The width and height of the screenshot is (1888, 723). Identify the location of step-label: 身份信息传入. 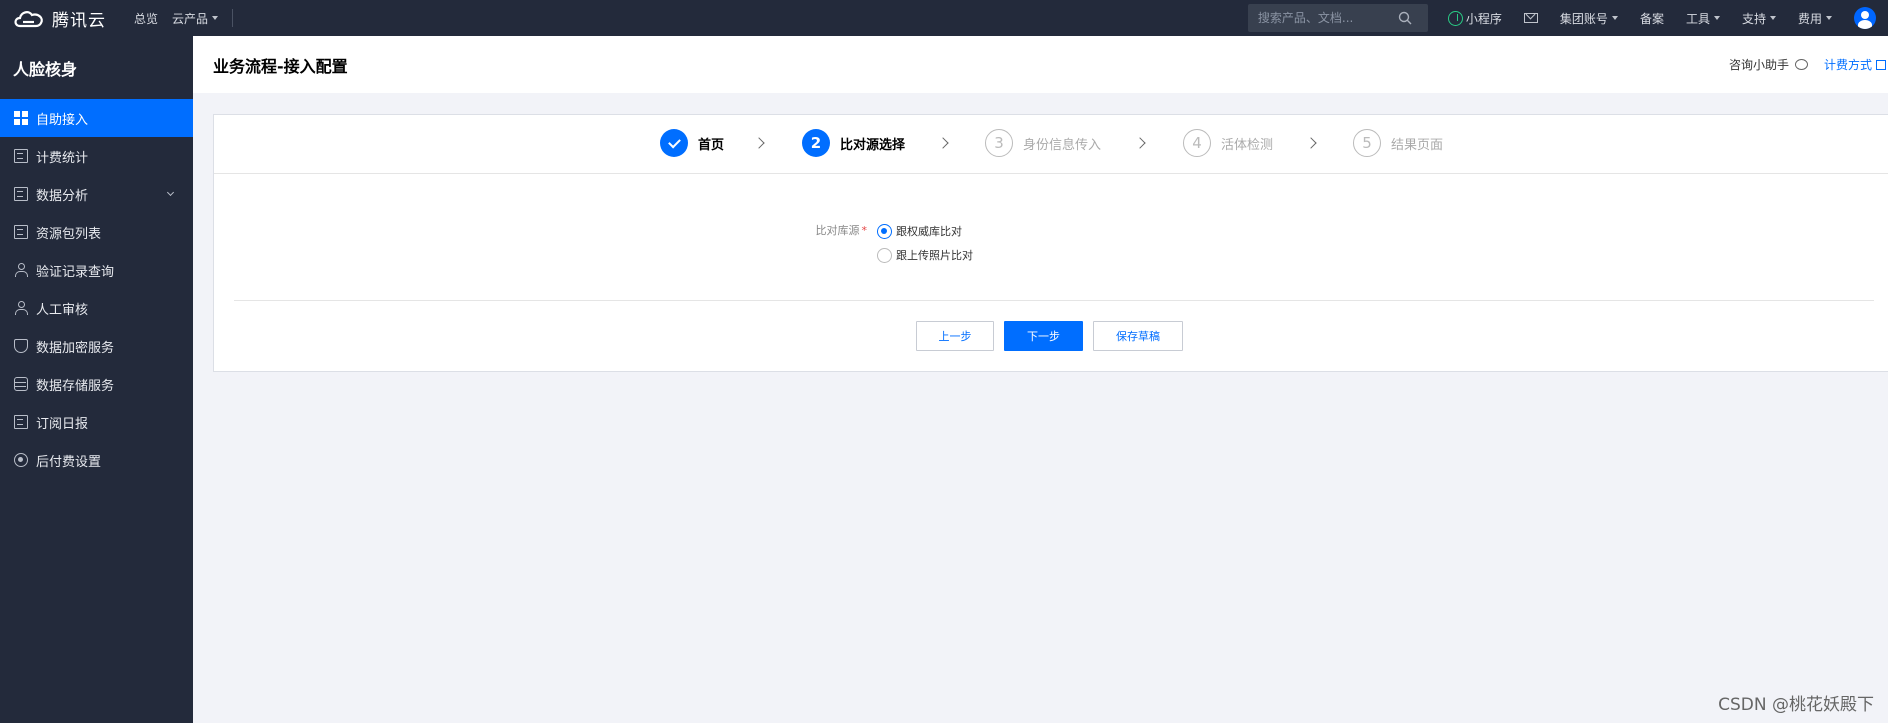
(1062, 145).